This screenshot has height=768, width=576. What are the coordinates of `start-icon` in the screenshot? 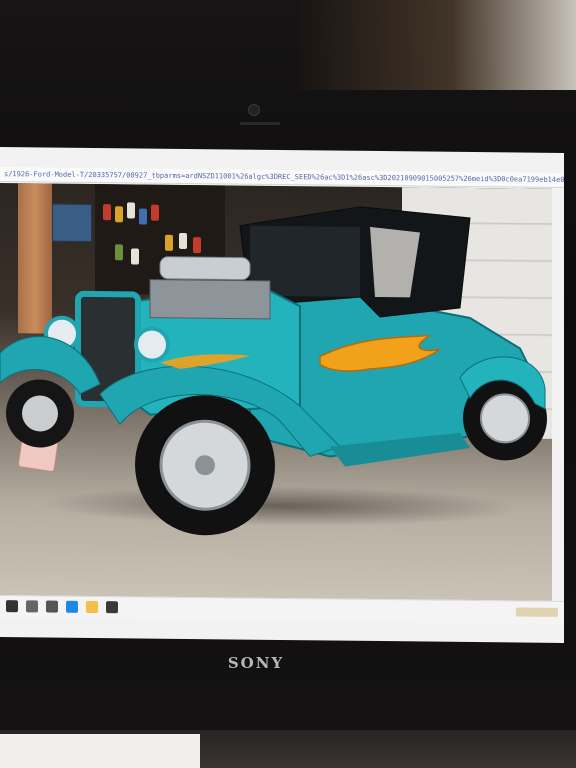 It's located at (12, 606).